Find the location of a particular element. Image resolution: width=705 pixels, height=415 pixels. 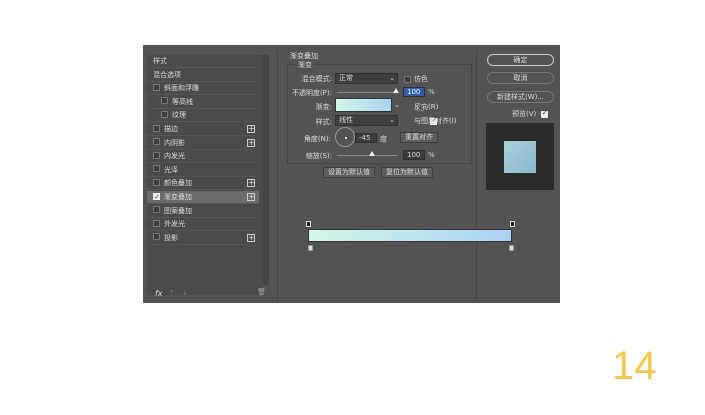

style-item: 纹理 is located at coordinates (203, 116).